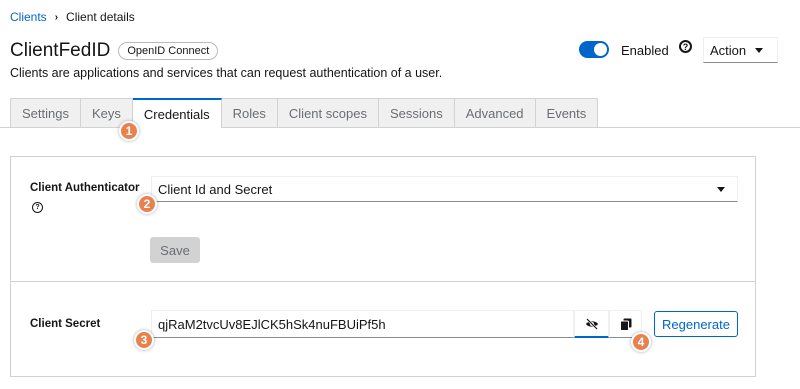 Image resolution: width=800 pixels, height=389 pixels. What do you see at coordinates (129, 131) in the screenshot?
I see `annotation-marker-1: 1` at bounding box center [129, 131].